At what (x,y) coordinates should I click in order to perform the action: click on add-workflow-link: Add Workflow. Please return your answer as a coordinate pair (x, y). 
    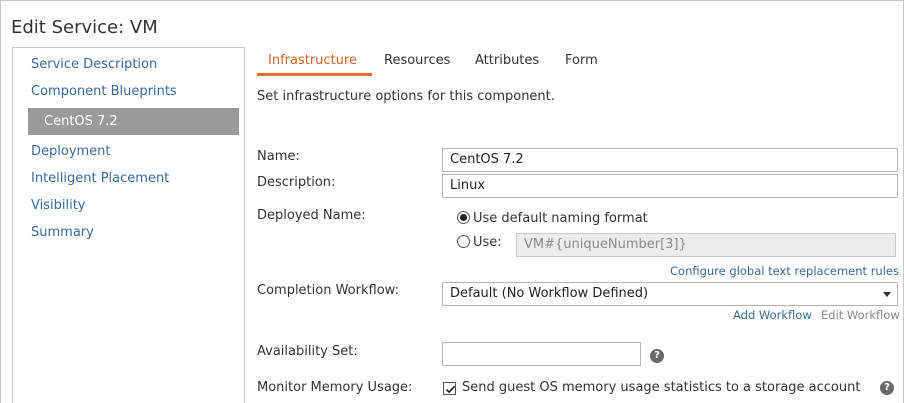
    Looking at the image, I should click on (772, 315).